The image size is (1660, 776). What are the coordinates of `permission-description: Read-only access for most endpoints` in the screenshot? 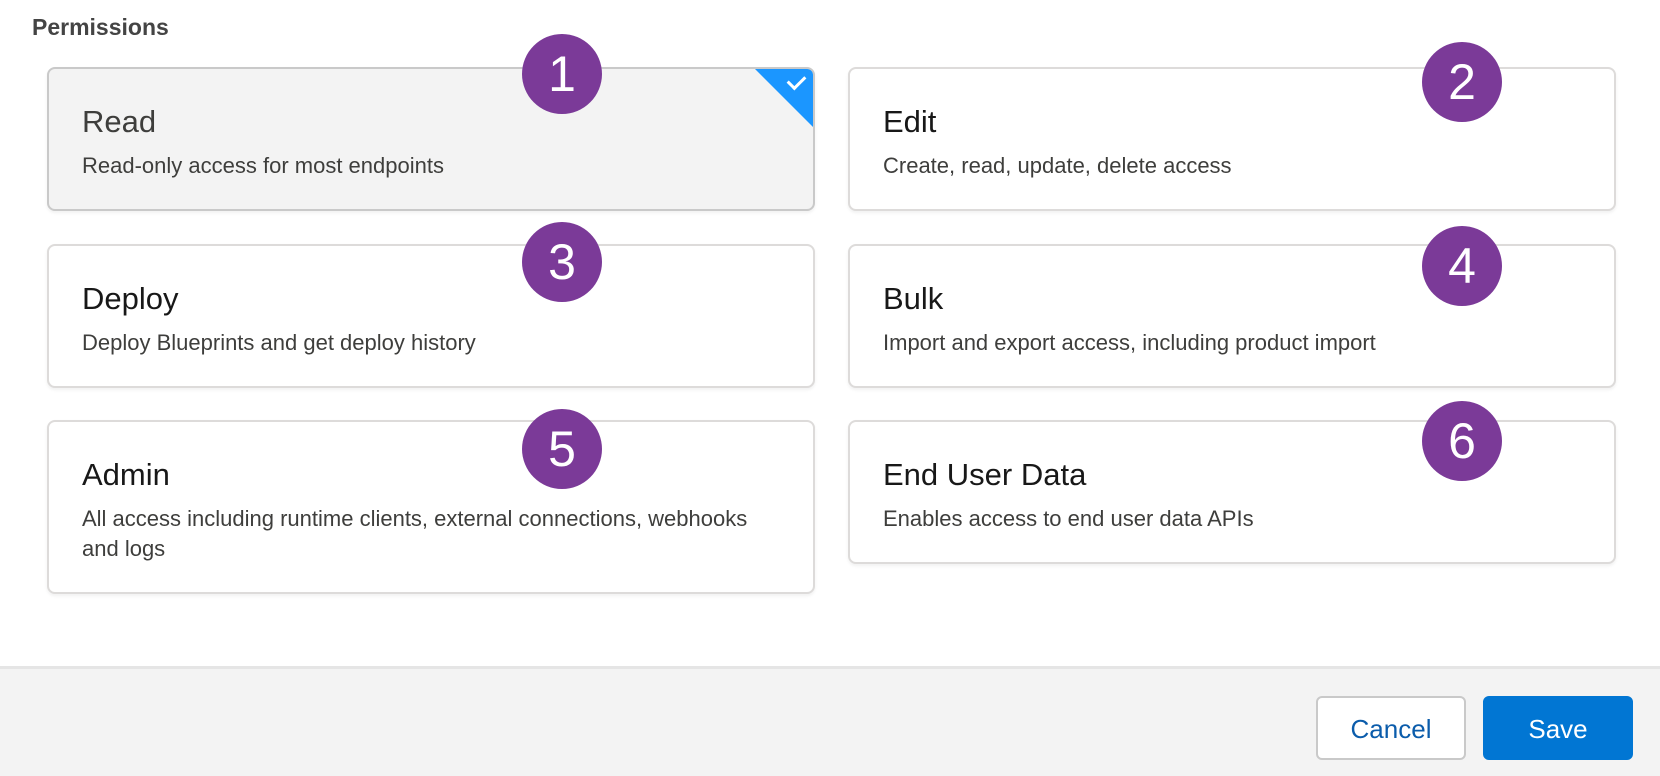 It's located at (263, 165).